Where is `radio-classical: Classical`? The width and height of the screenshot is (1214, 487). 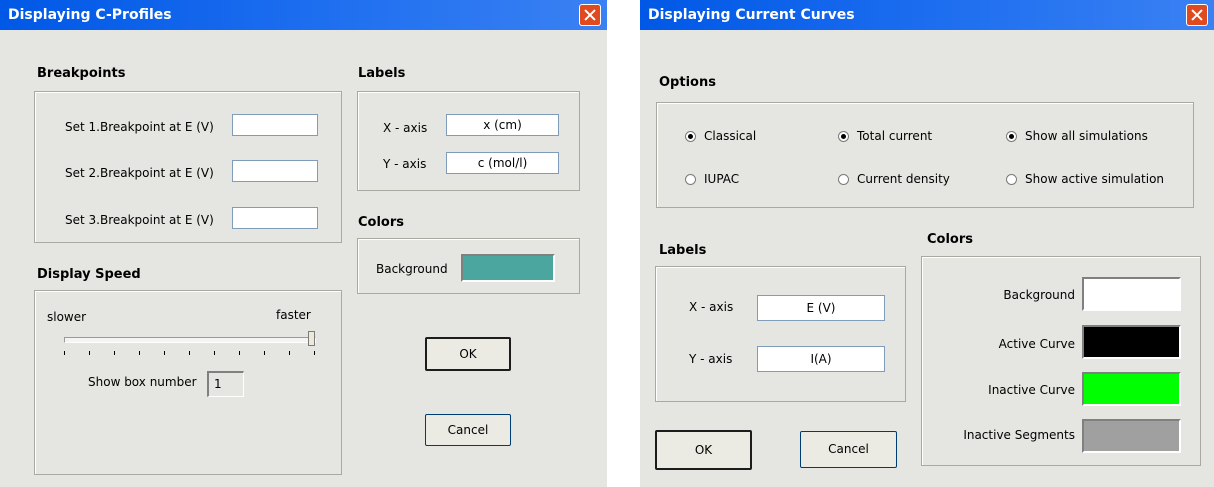
radio-classical: Classical is located at coordinates (720, 136).